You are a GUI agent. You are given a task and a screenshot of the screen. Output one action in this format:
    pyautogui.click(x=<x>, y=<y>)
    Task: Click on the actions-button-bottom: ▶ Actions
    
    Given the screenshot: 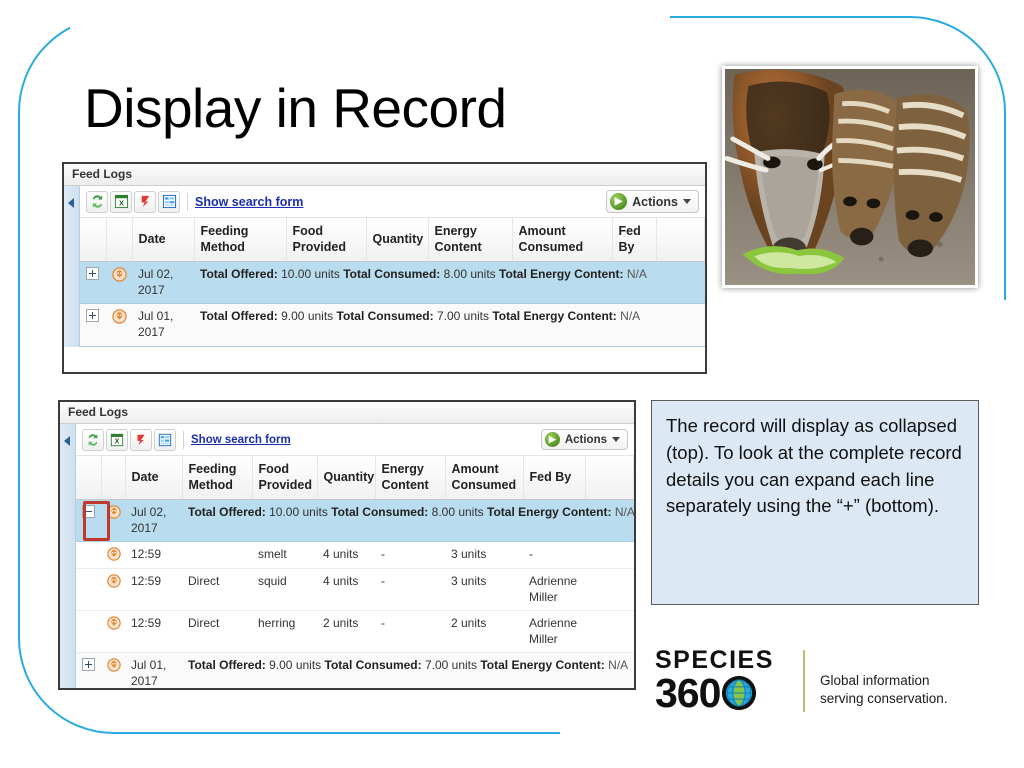 What is the action you would take?
    pyautogui.click(x=584, y=439)
    